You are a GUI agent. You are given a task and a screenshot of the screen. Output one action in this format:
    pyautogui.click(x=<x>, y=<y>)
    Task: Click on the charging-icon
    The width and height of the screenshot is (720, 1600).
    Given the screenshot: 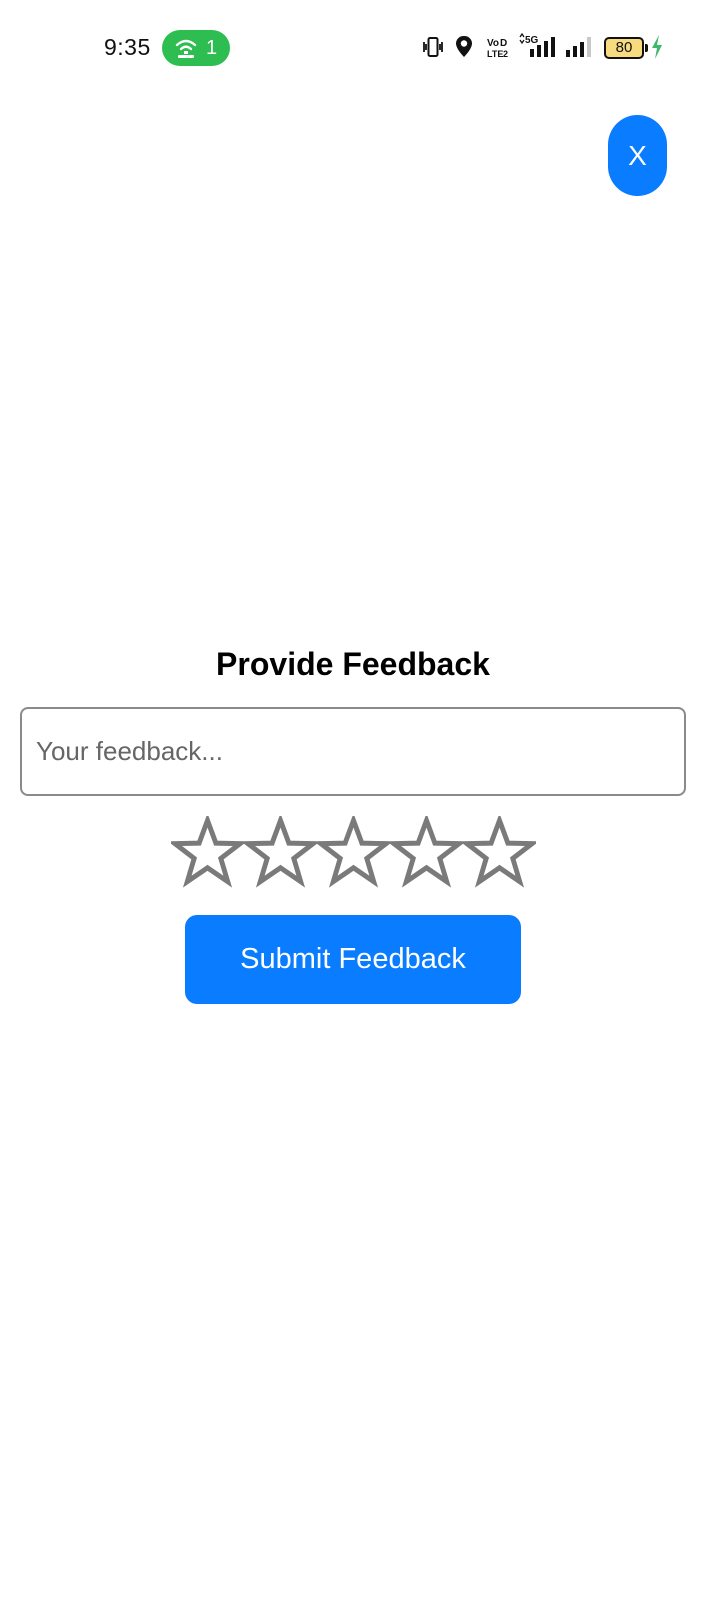 What is the action you would take?
    pyautogui.click(x=657, y=47)
    